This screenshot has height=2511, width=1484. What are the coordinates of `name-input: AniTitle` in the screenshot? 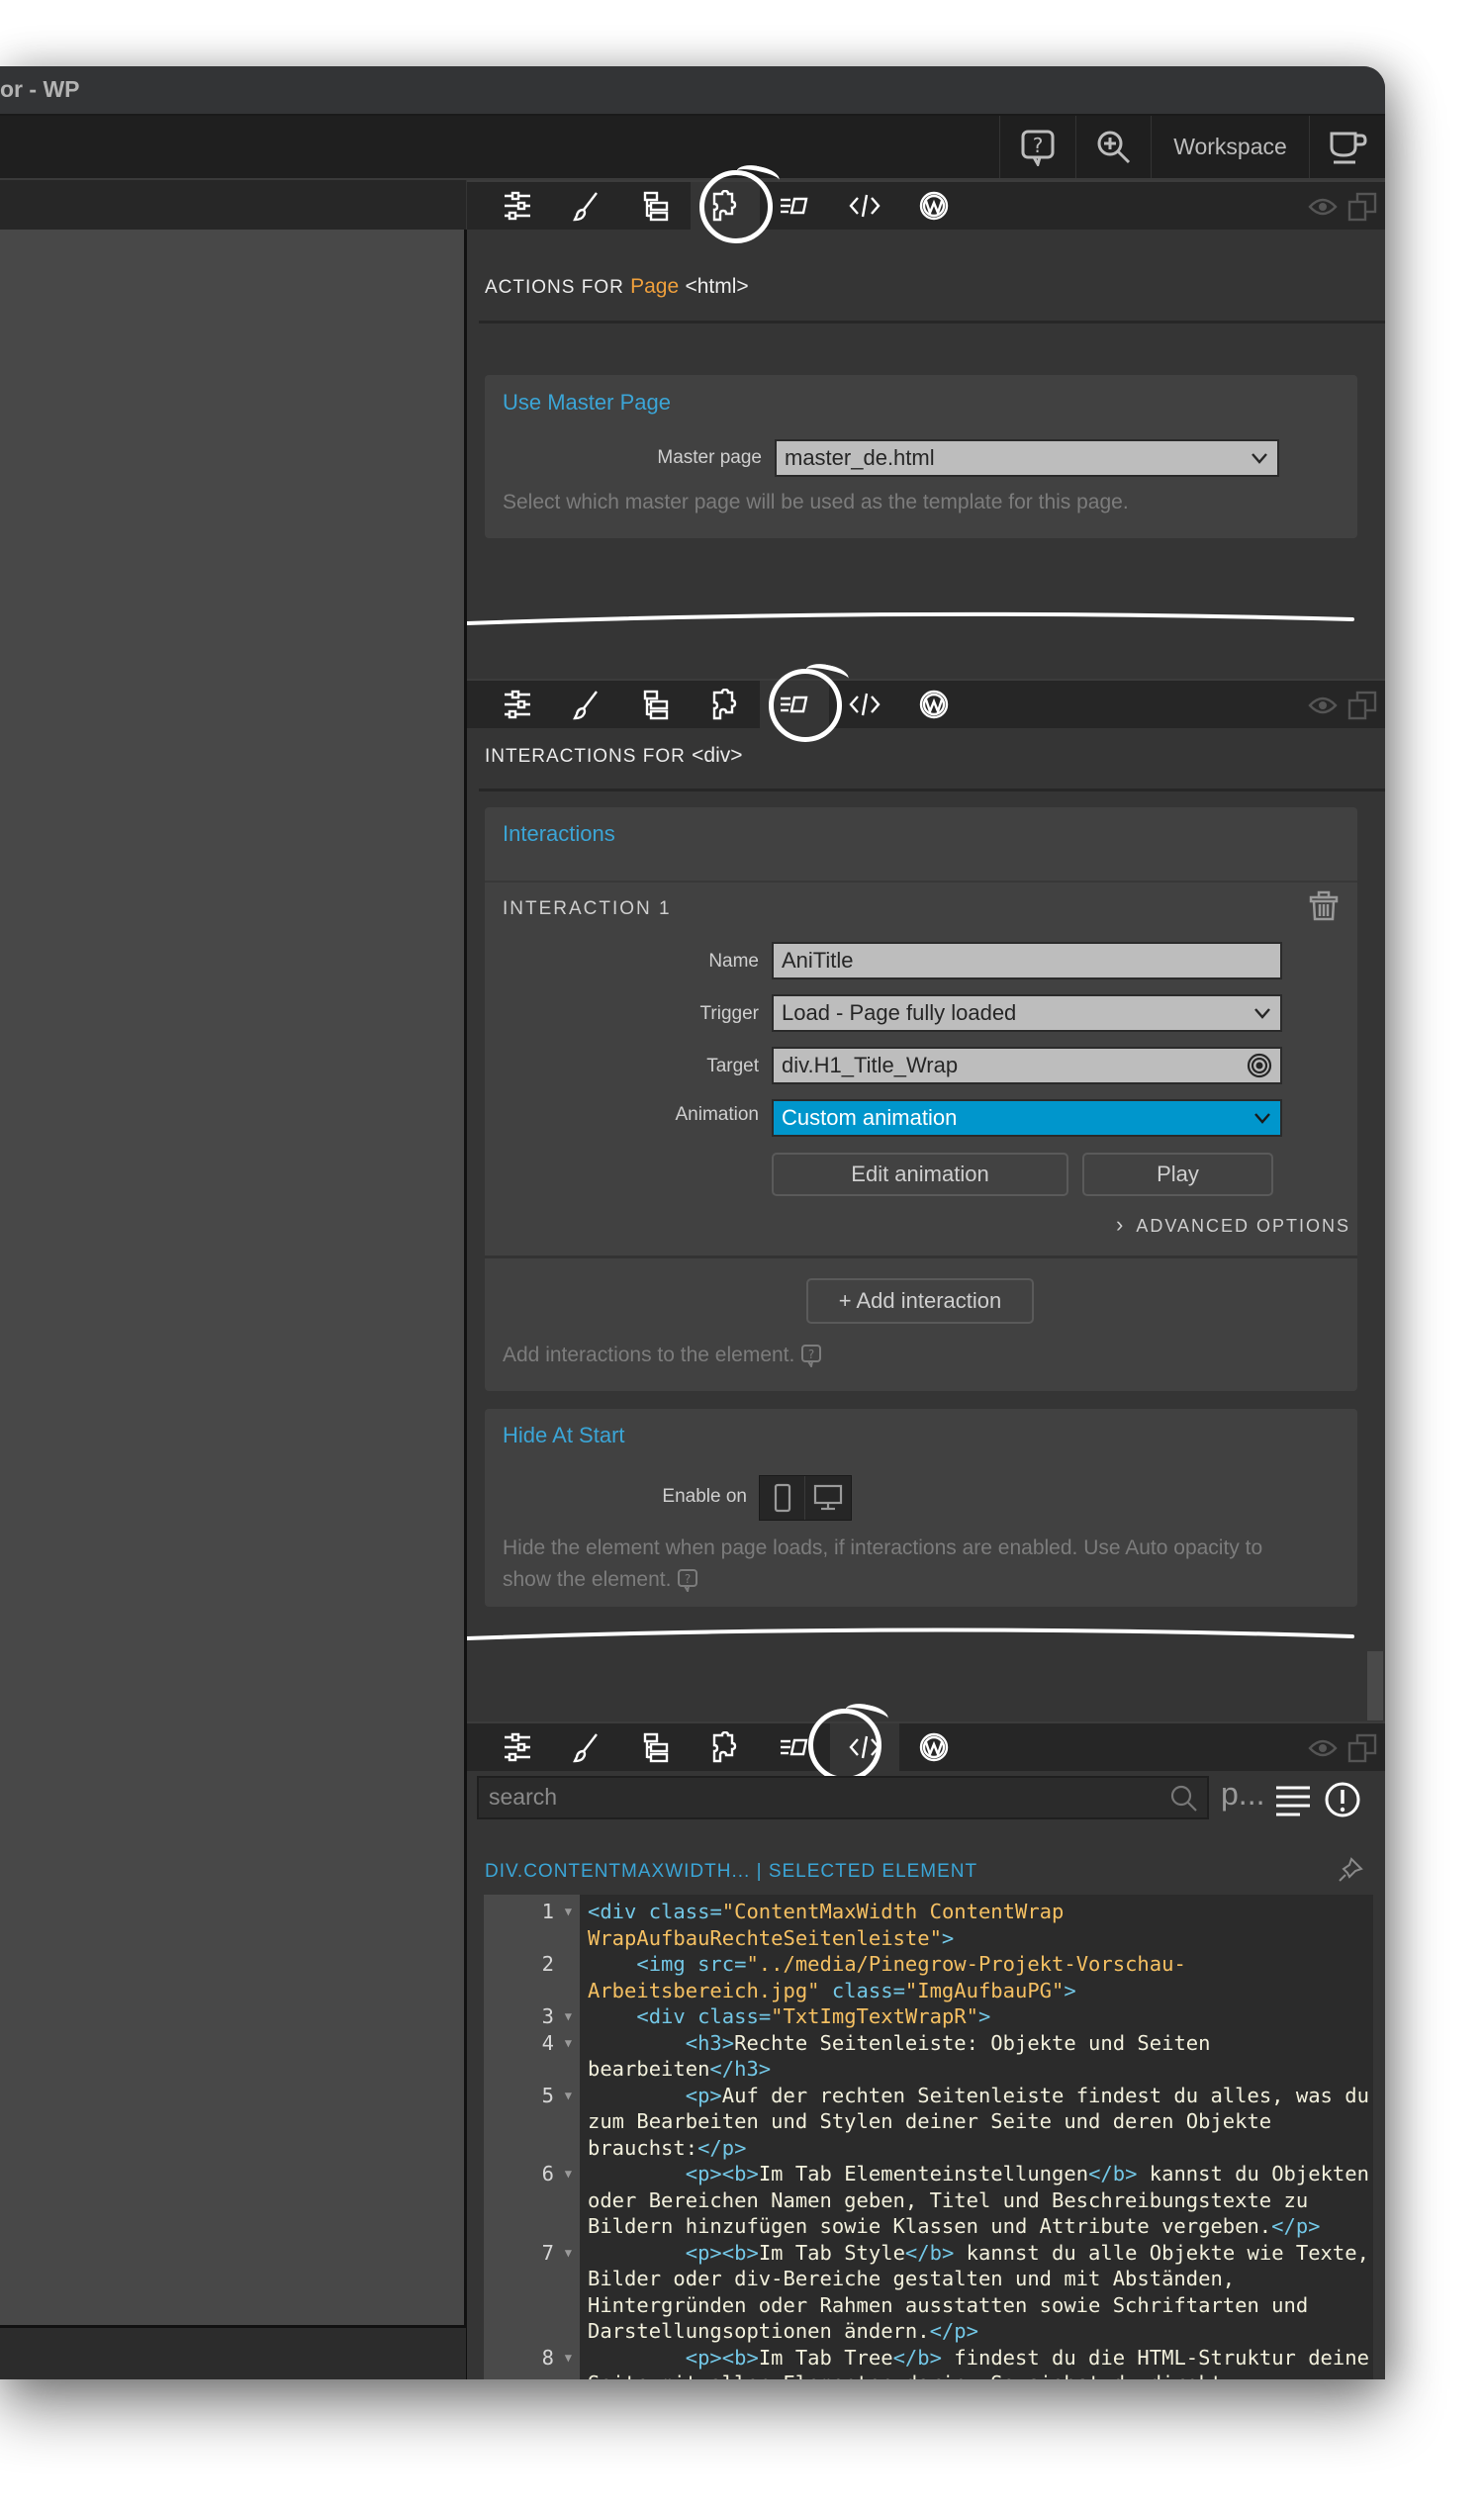 It's located at (1027, 961).